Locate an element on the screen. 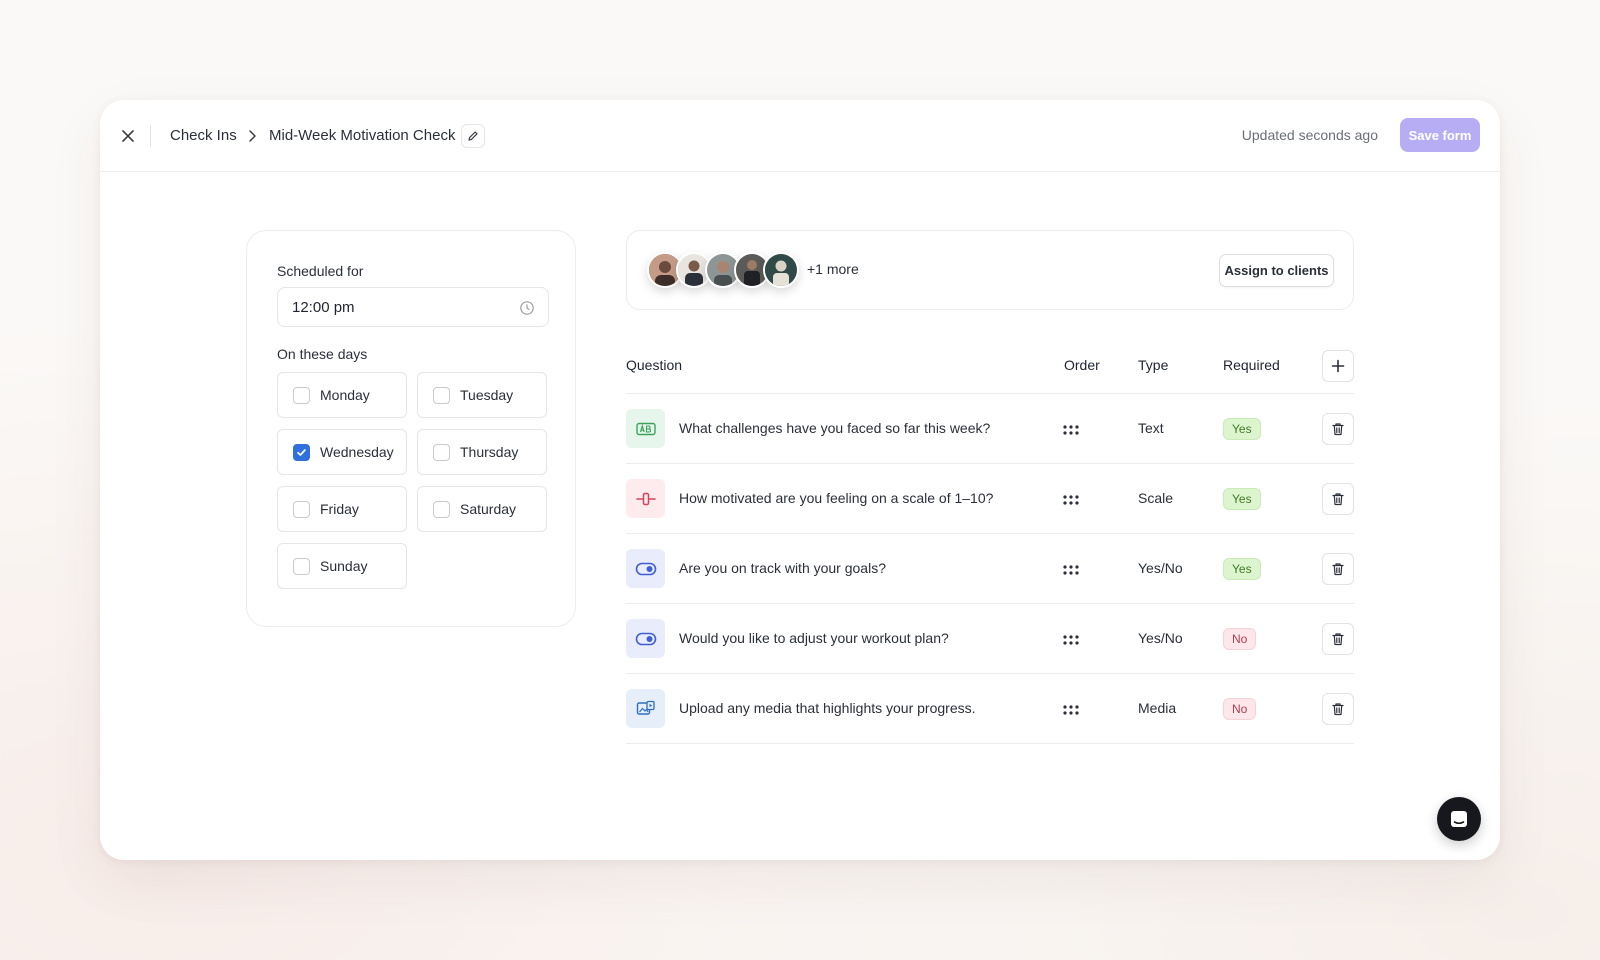  day-option-friday: Friday is located at coordinates (342, 509).